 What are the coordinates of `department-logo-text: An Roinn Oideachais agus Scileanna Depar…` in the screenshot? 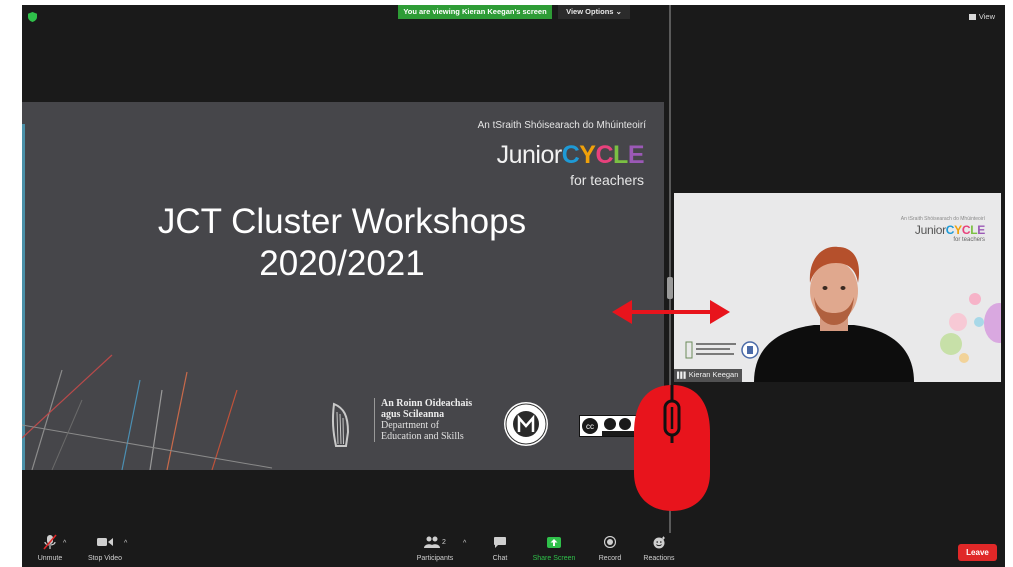 It's located at (423, 420).